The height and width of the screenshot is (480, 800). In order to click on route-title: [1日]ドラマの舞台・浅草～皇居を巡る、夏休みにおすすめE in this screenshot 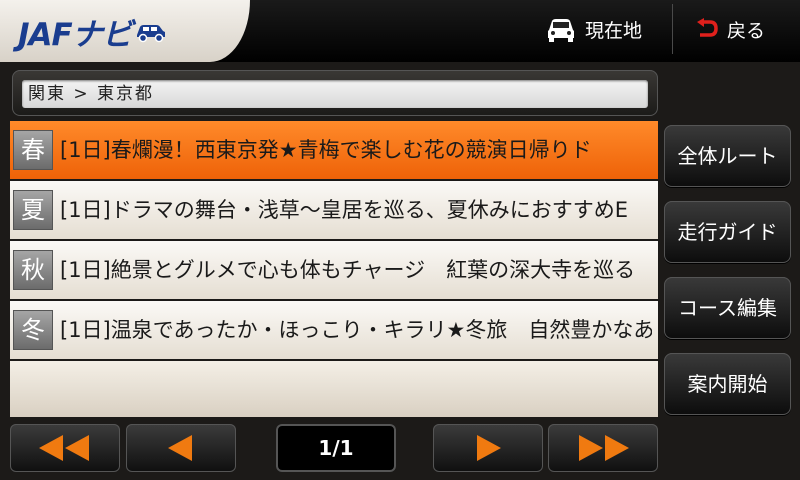, I will do `click(344, 210)`.